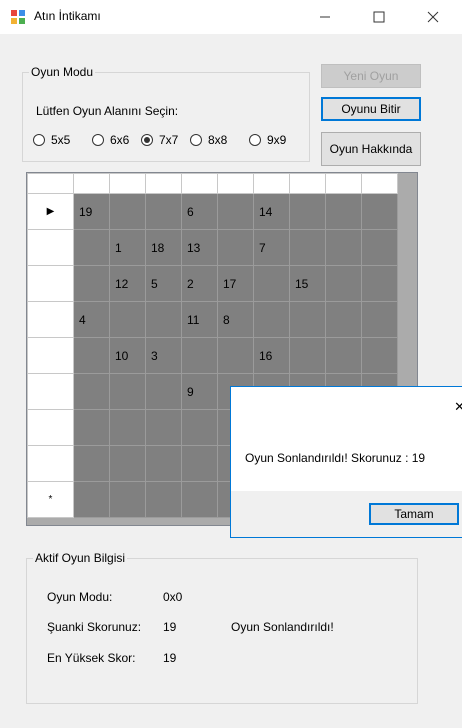  What do you see at coordinates (271, 211) in the screenshot?
I see `grid-cell: 14` at bounding box center [271, 211].